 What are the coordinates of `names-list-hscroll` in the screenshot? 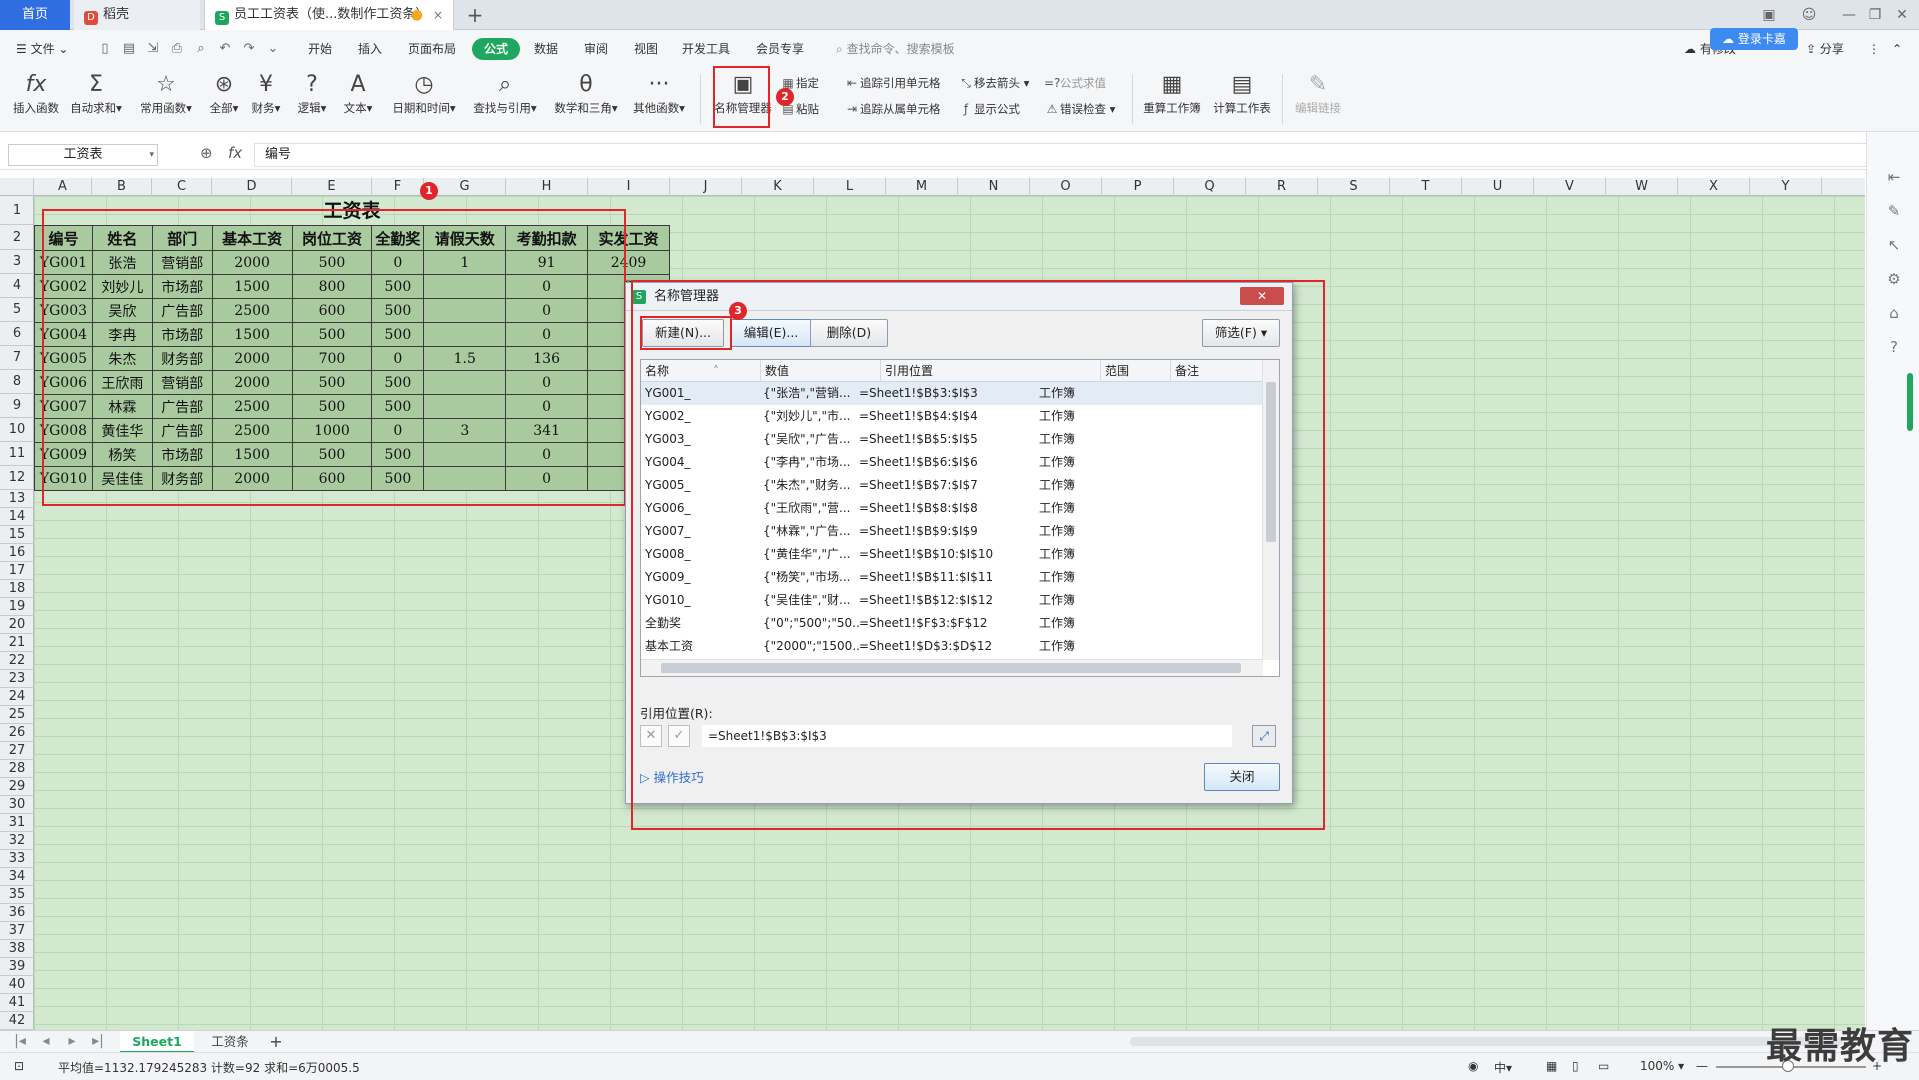 It's located at (952, 667).